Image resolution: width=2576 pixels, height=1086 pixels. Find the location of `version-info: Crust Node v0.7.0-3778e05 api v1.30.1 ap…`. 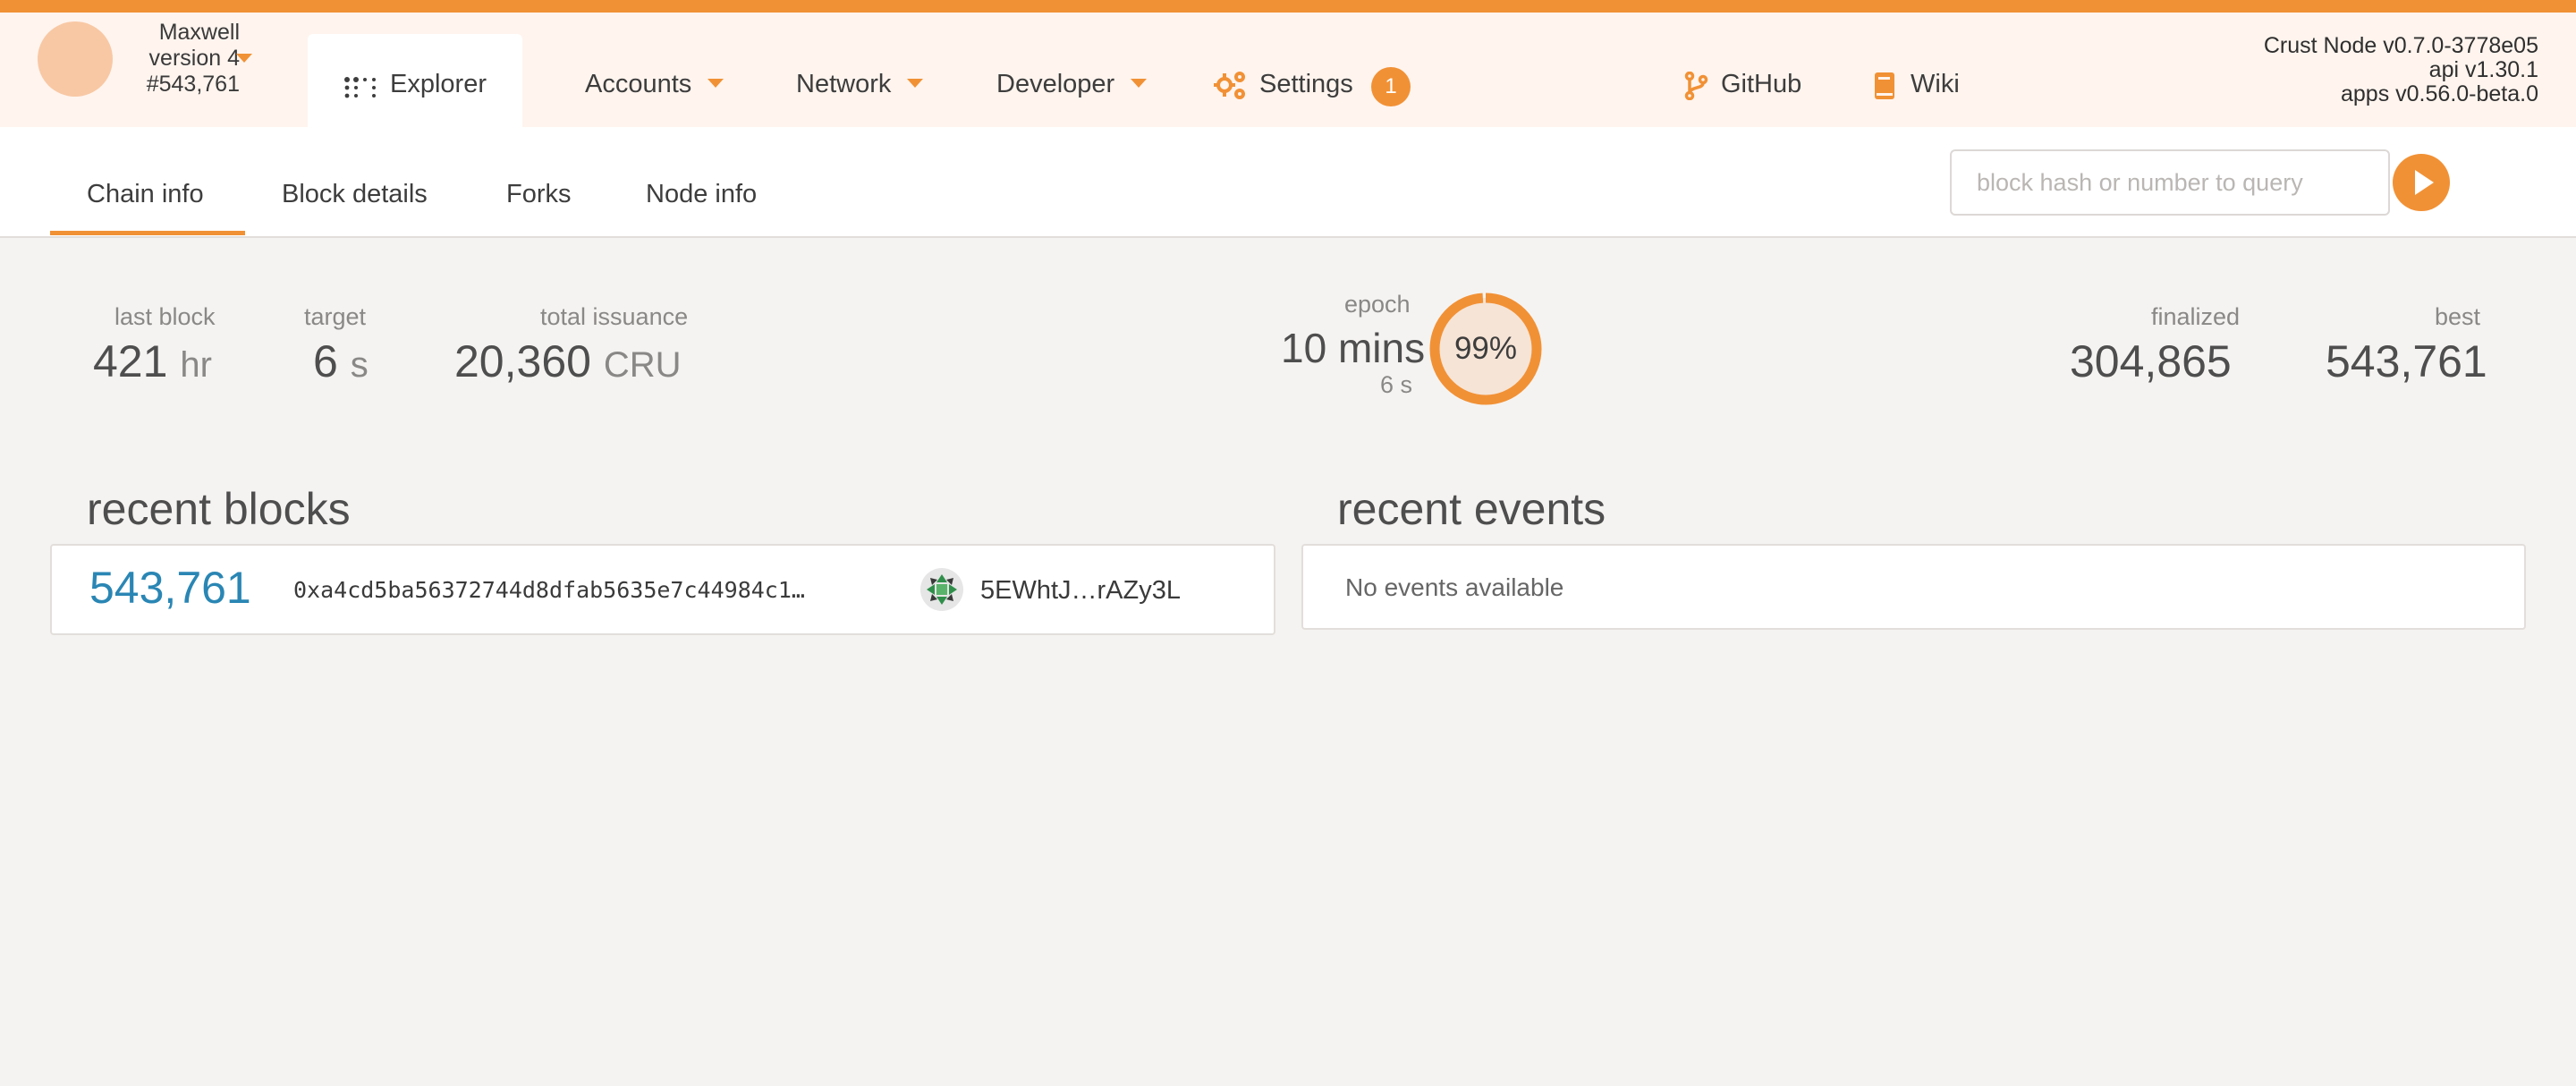

version-info: Crust Node v0.7.0-3778e05 api v1.30.1 ap… is located at coordinates (2401, 70).